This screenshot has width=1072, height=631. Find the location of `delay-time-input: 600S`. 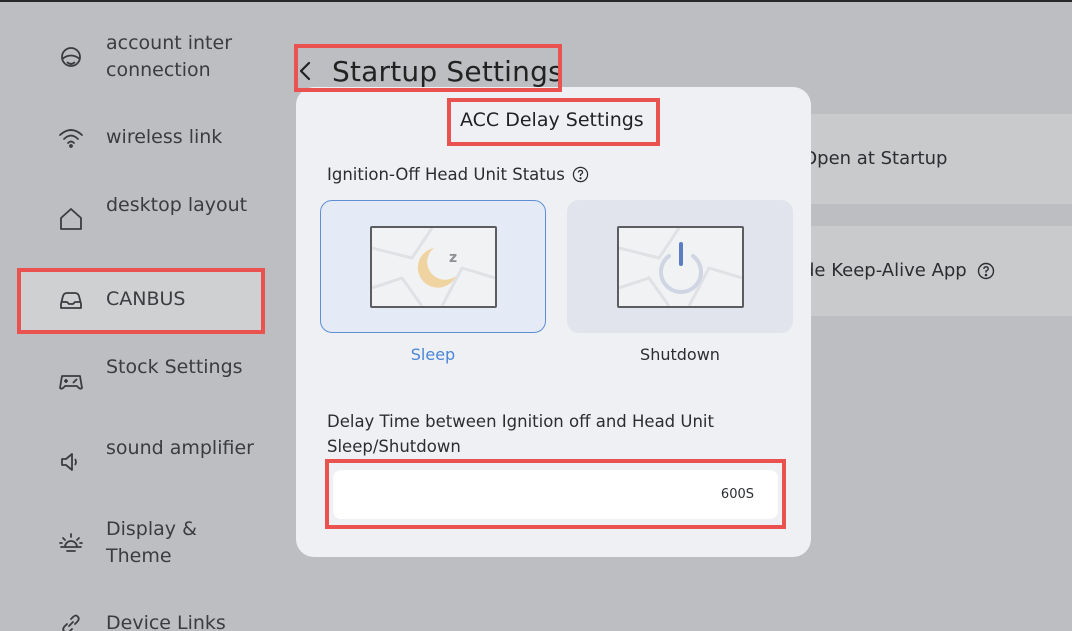

delay-time-input: 600S is located at coordinates (555, 494).